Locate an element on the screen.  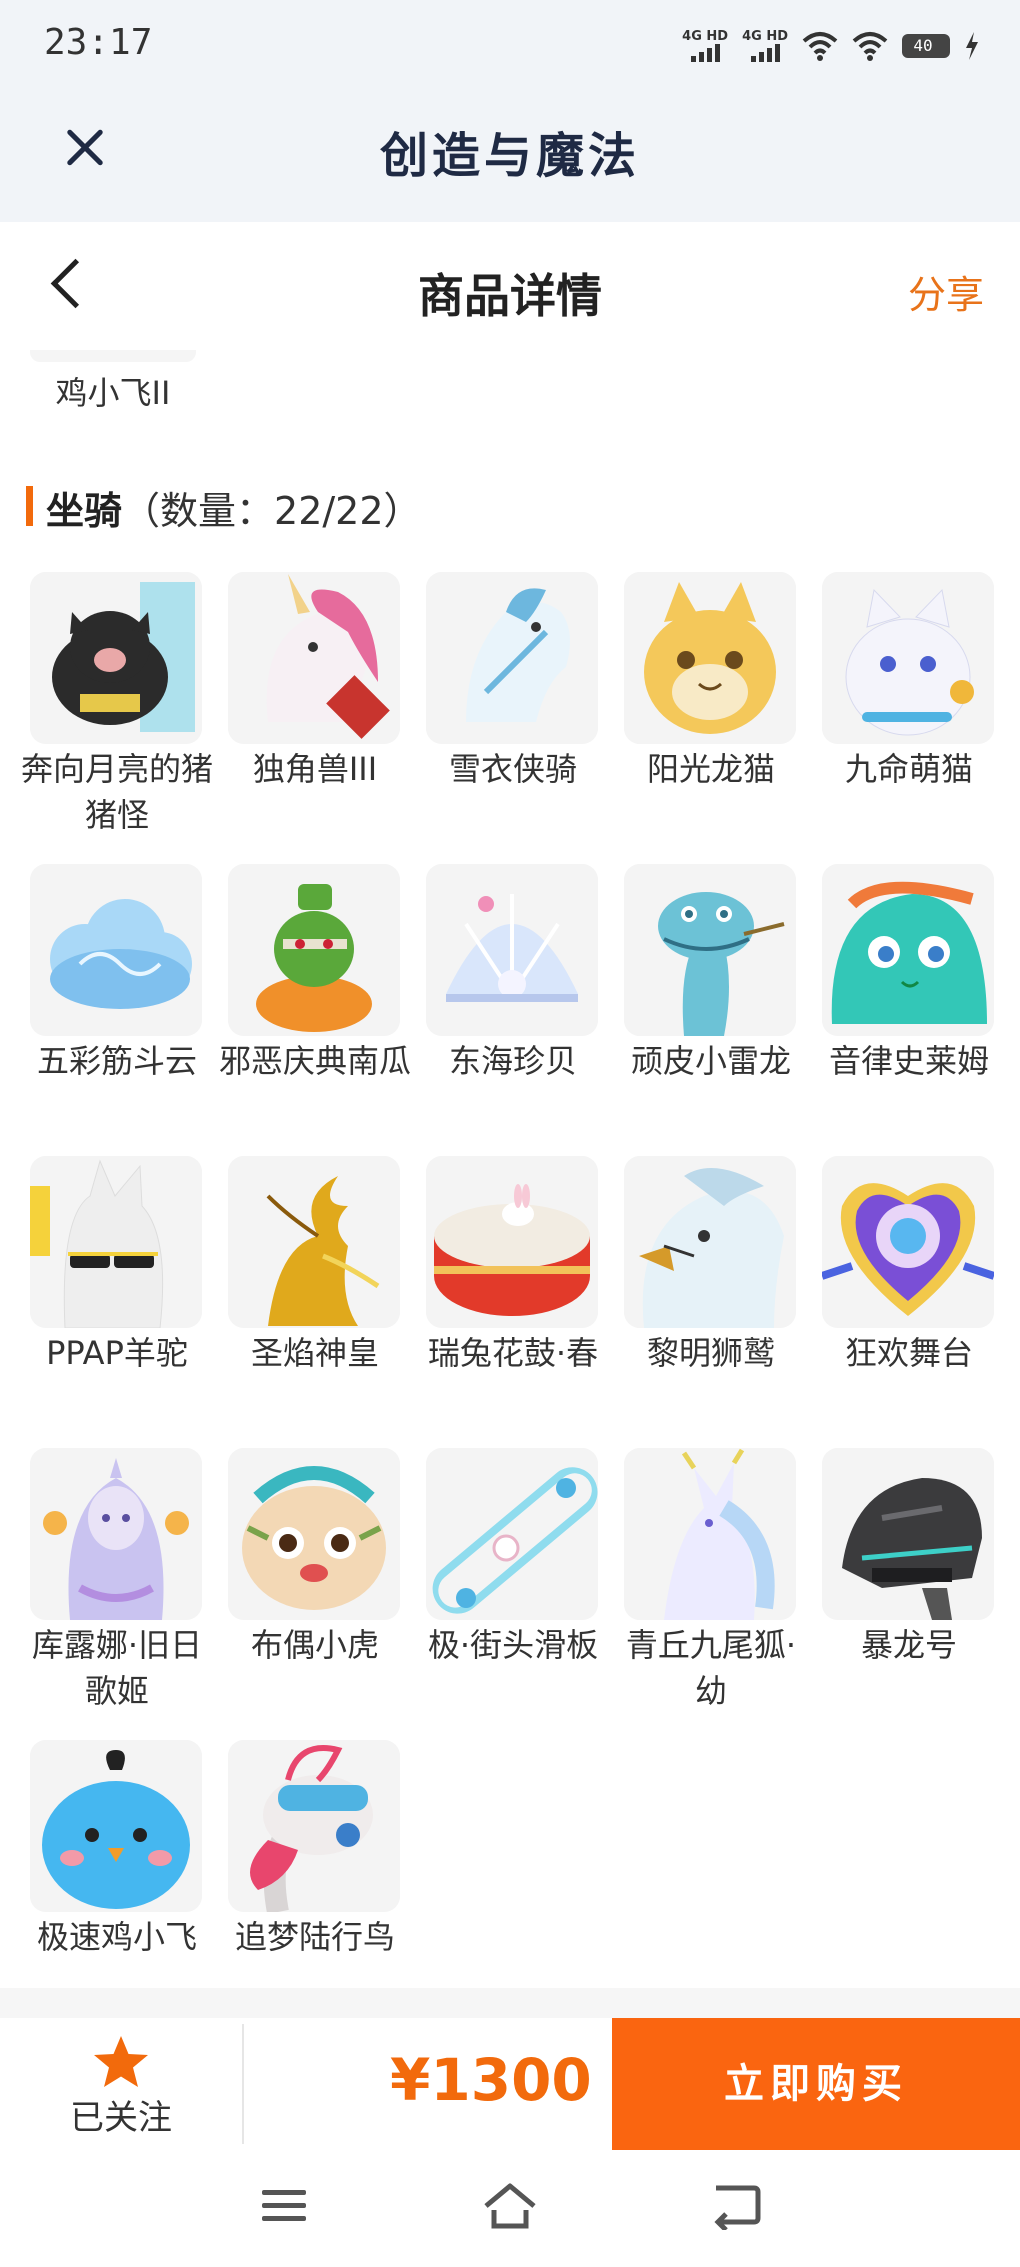
status-icons: 4G HD 4G HD 40 is located at coordinates (831, 46).